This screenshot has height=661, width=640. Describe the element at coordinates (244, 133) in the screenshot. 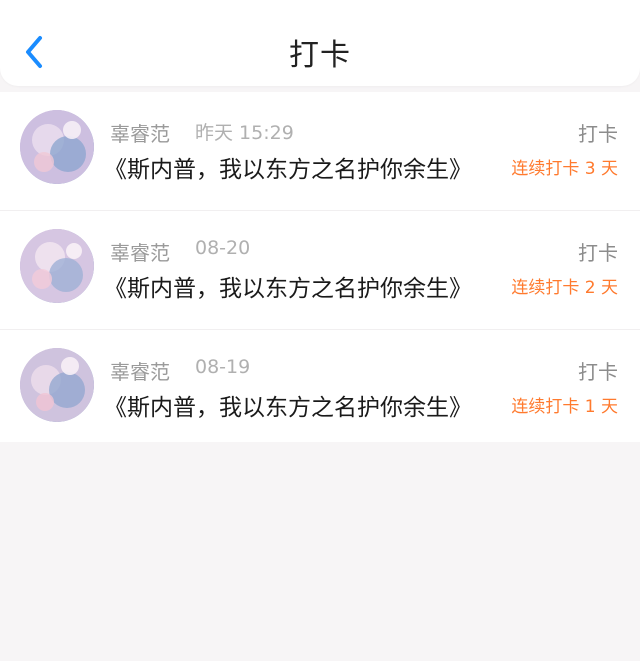

I see `checkin-time: 昨天 15:29` at that location.